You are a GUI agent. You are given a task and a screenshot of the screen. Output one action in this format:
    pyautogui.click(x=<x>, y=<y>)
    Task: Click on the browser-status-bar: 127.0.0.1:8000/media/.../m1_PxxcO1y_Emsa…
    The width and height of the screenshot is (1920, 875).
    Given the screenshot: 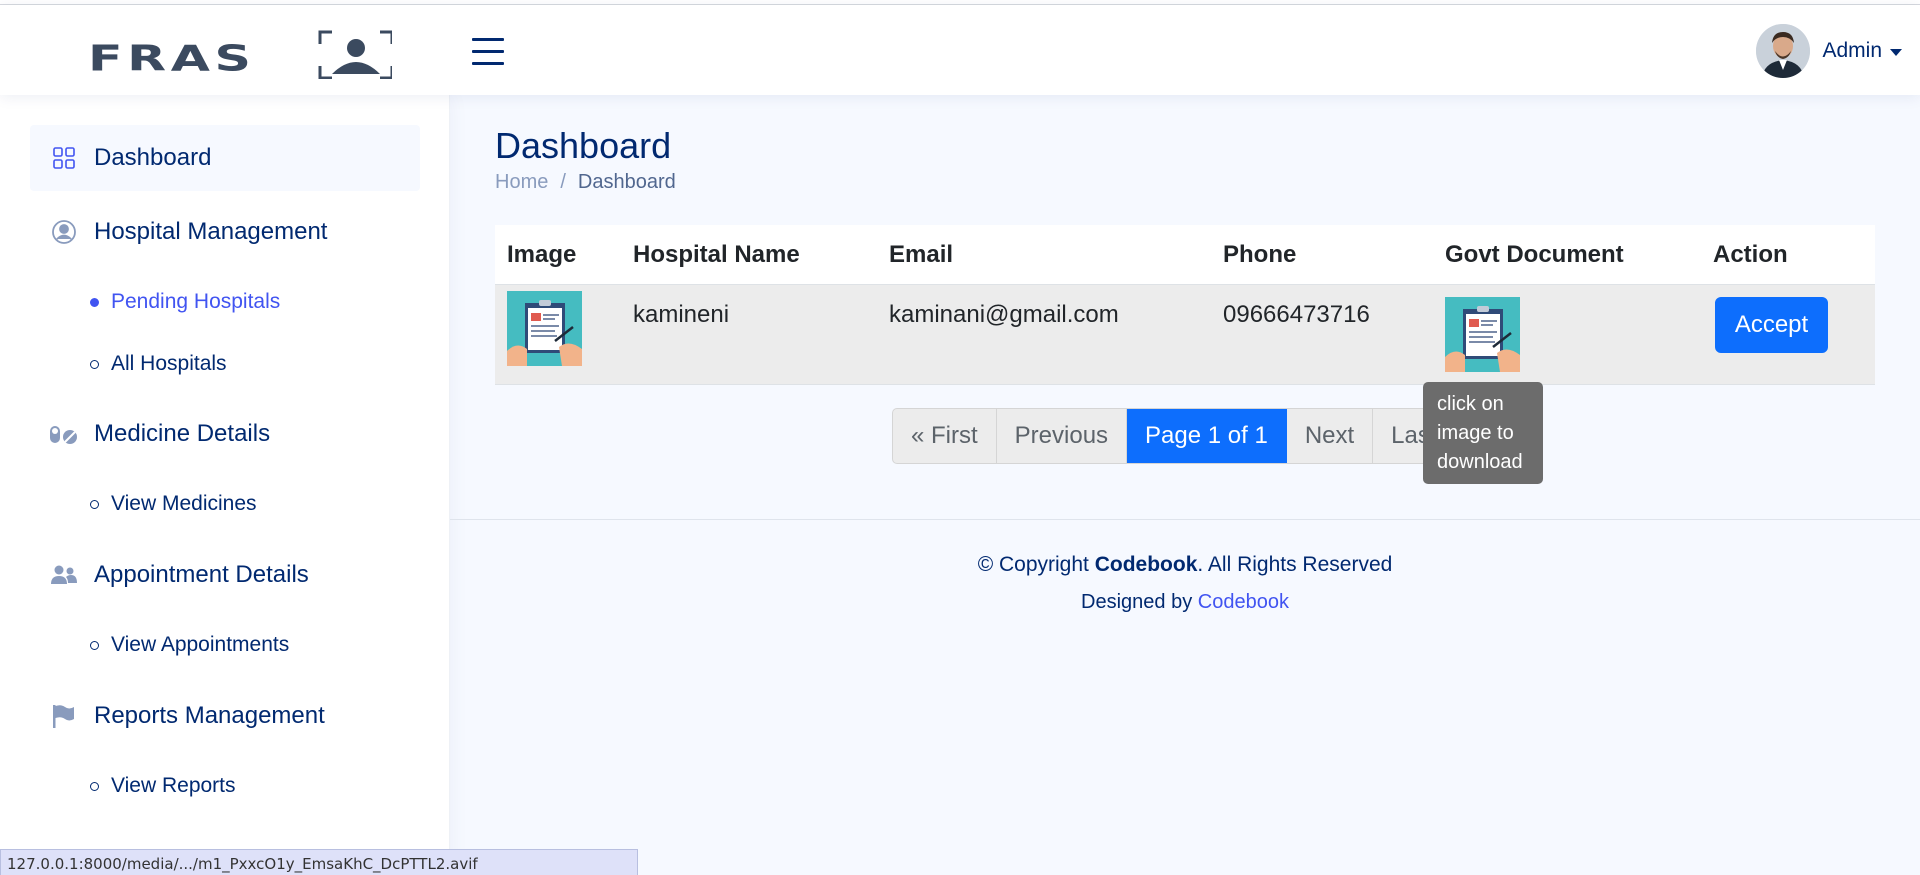 What is the action you would take?
    pyautogui.click(x=319, y=862)
    